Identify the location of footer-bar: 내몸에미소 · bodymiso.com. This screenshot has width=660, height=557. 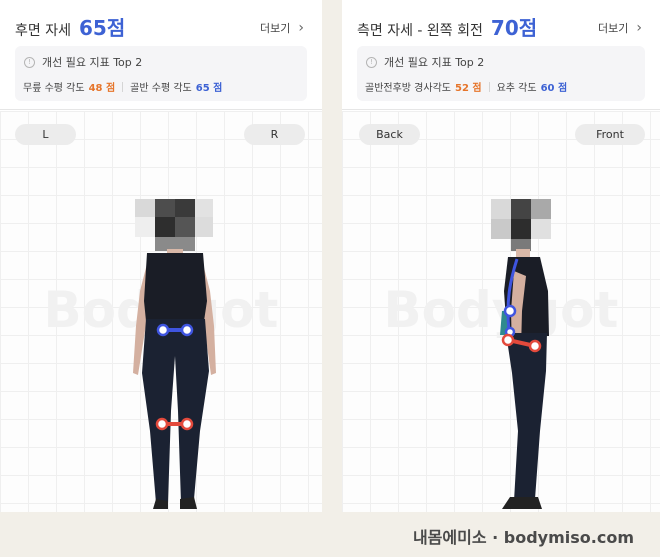
(330, 534).